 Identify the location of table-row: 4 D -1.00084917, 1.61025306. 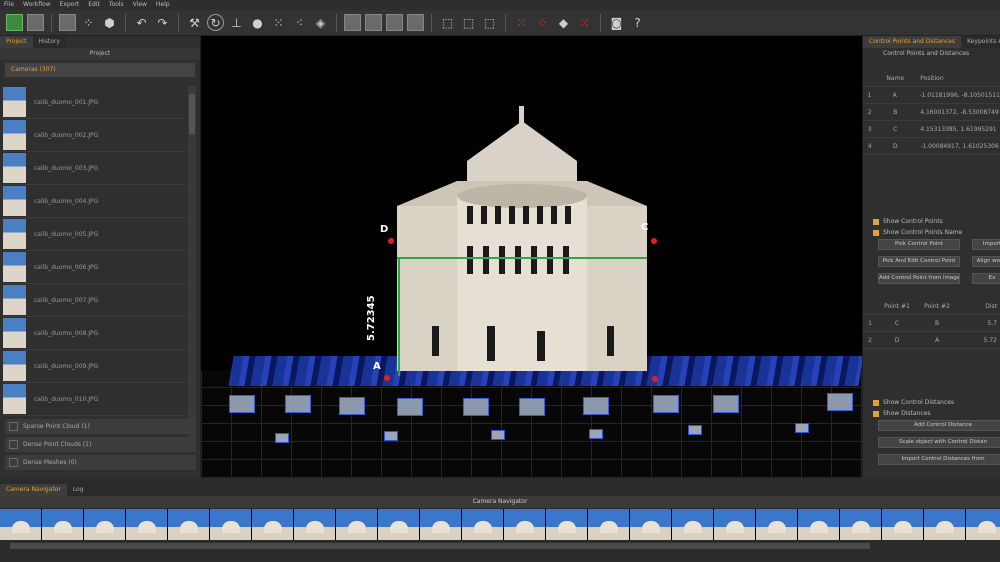
(931, 146).